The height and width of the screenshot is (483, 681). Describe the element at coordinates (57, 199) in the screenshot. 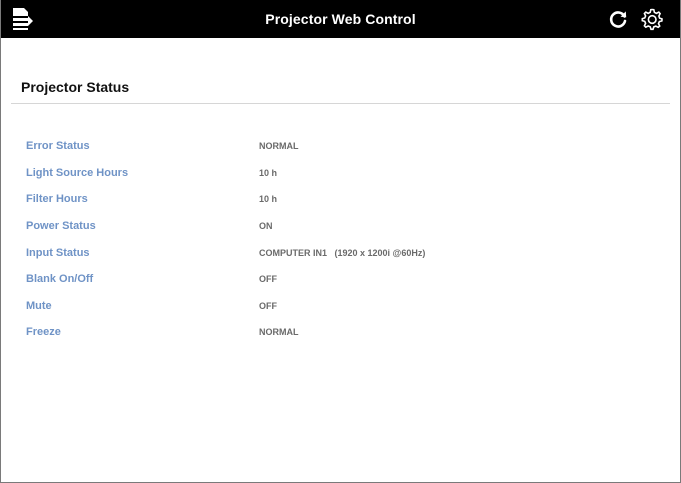

I see `status-label: Filter Hours` at that location.